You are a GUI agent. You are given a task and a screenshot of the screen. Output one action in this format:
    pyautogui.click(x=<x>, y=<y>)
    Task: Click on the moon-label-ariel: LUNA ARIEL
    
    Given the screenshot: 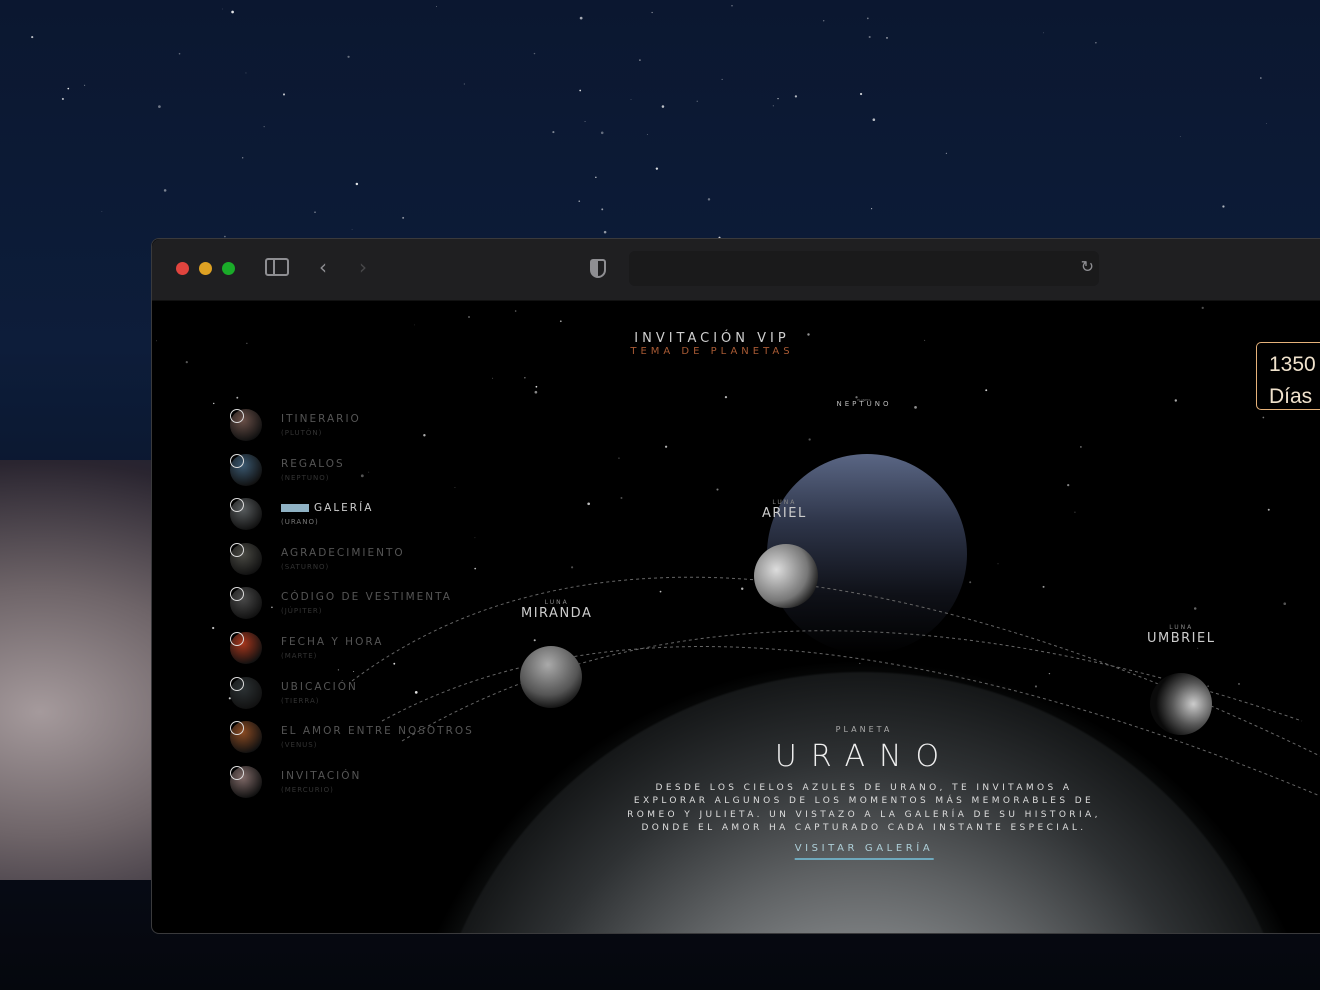 What is the action you would take?
    pyautogui.click(x=784, y=510)
    